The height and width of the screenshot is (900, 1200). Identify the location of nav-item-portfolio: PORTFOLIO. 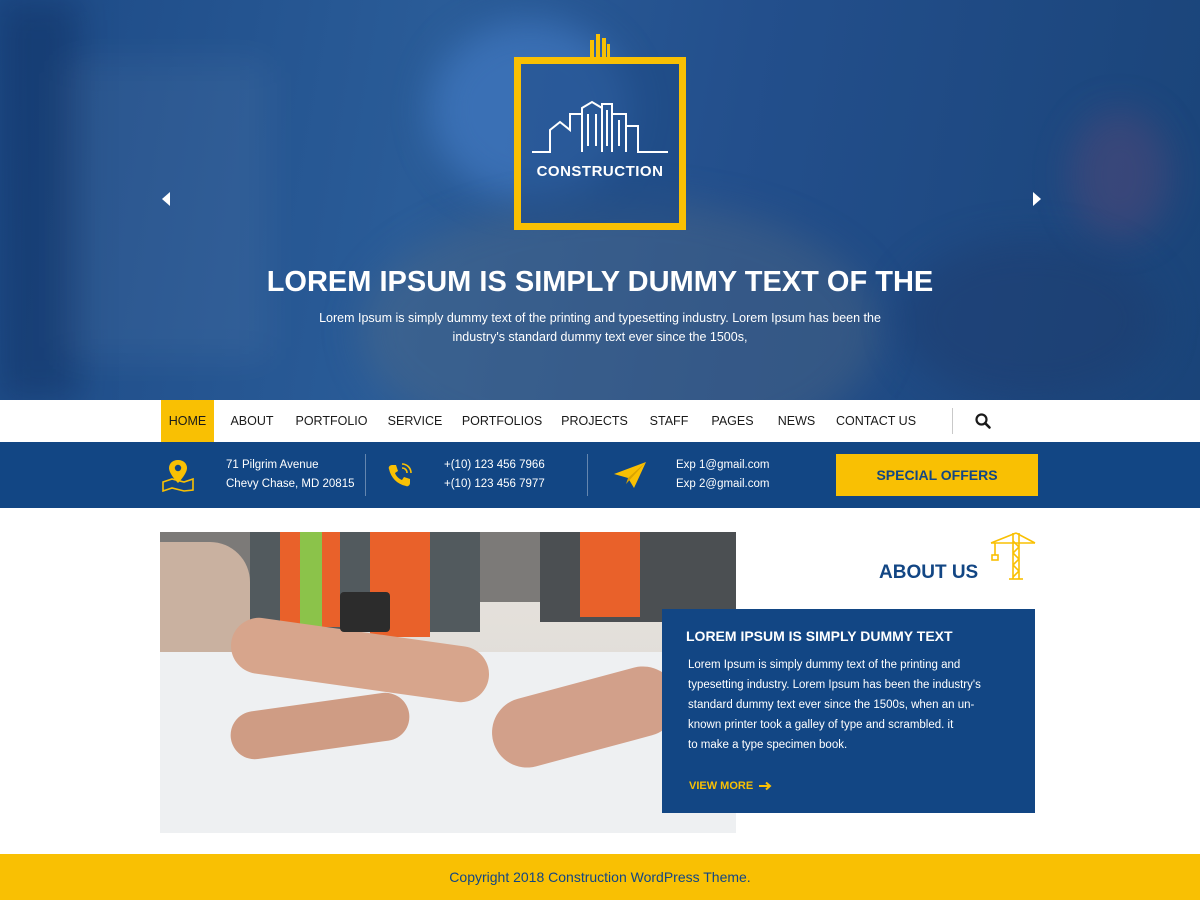
(331, 421).